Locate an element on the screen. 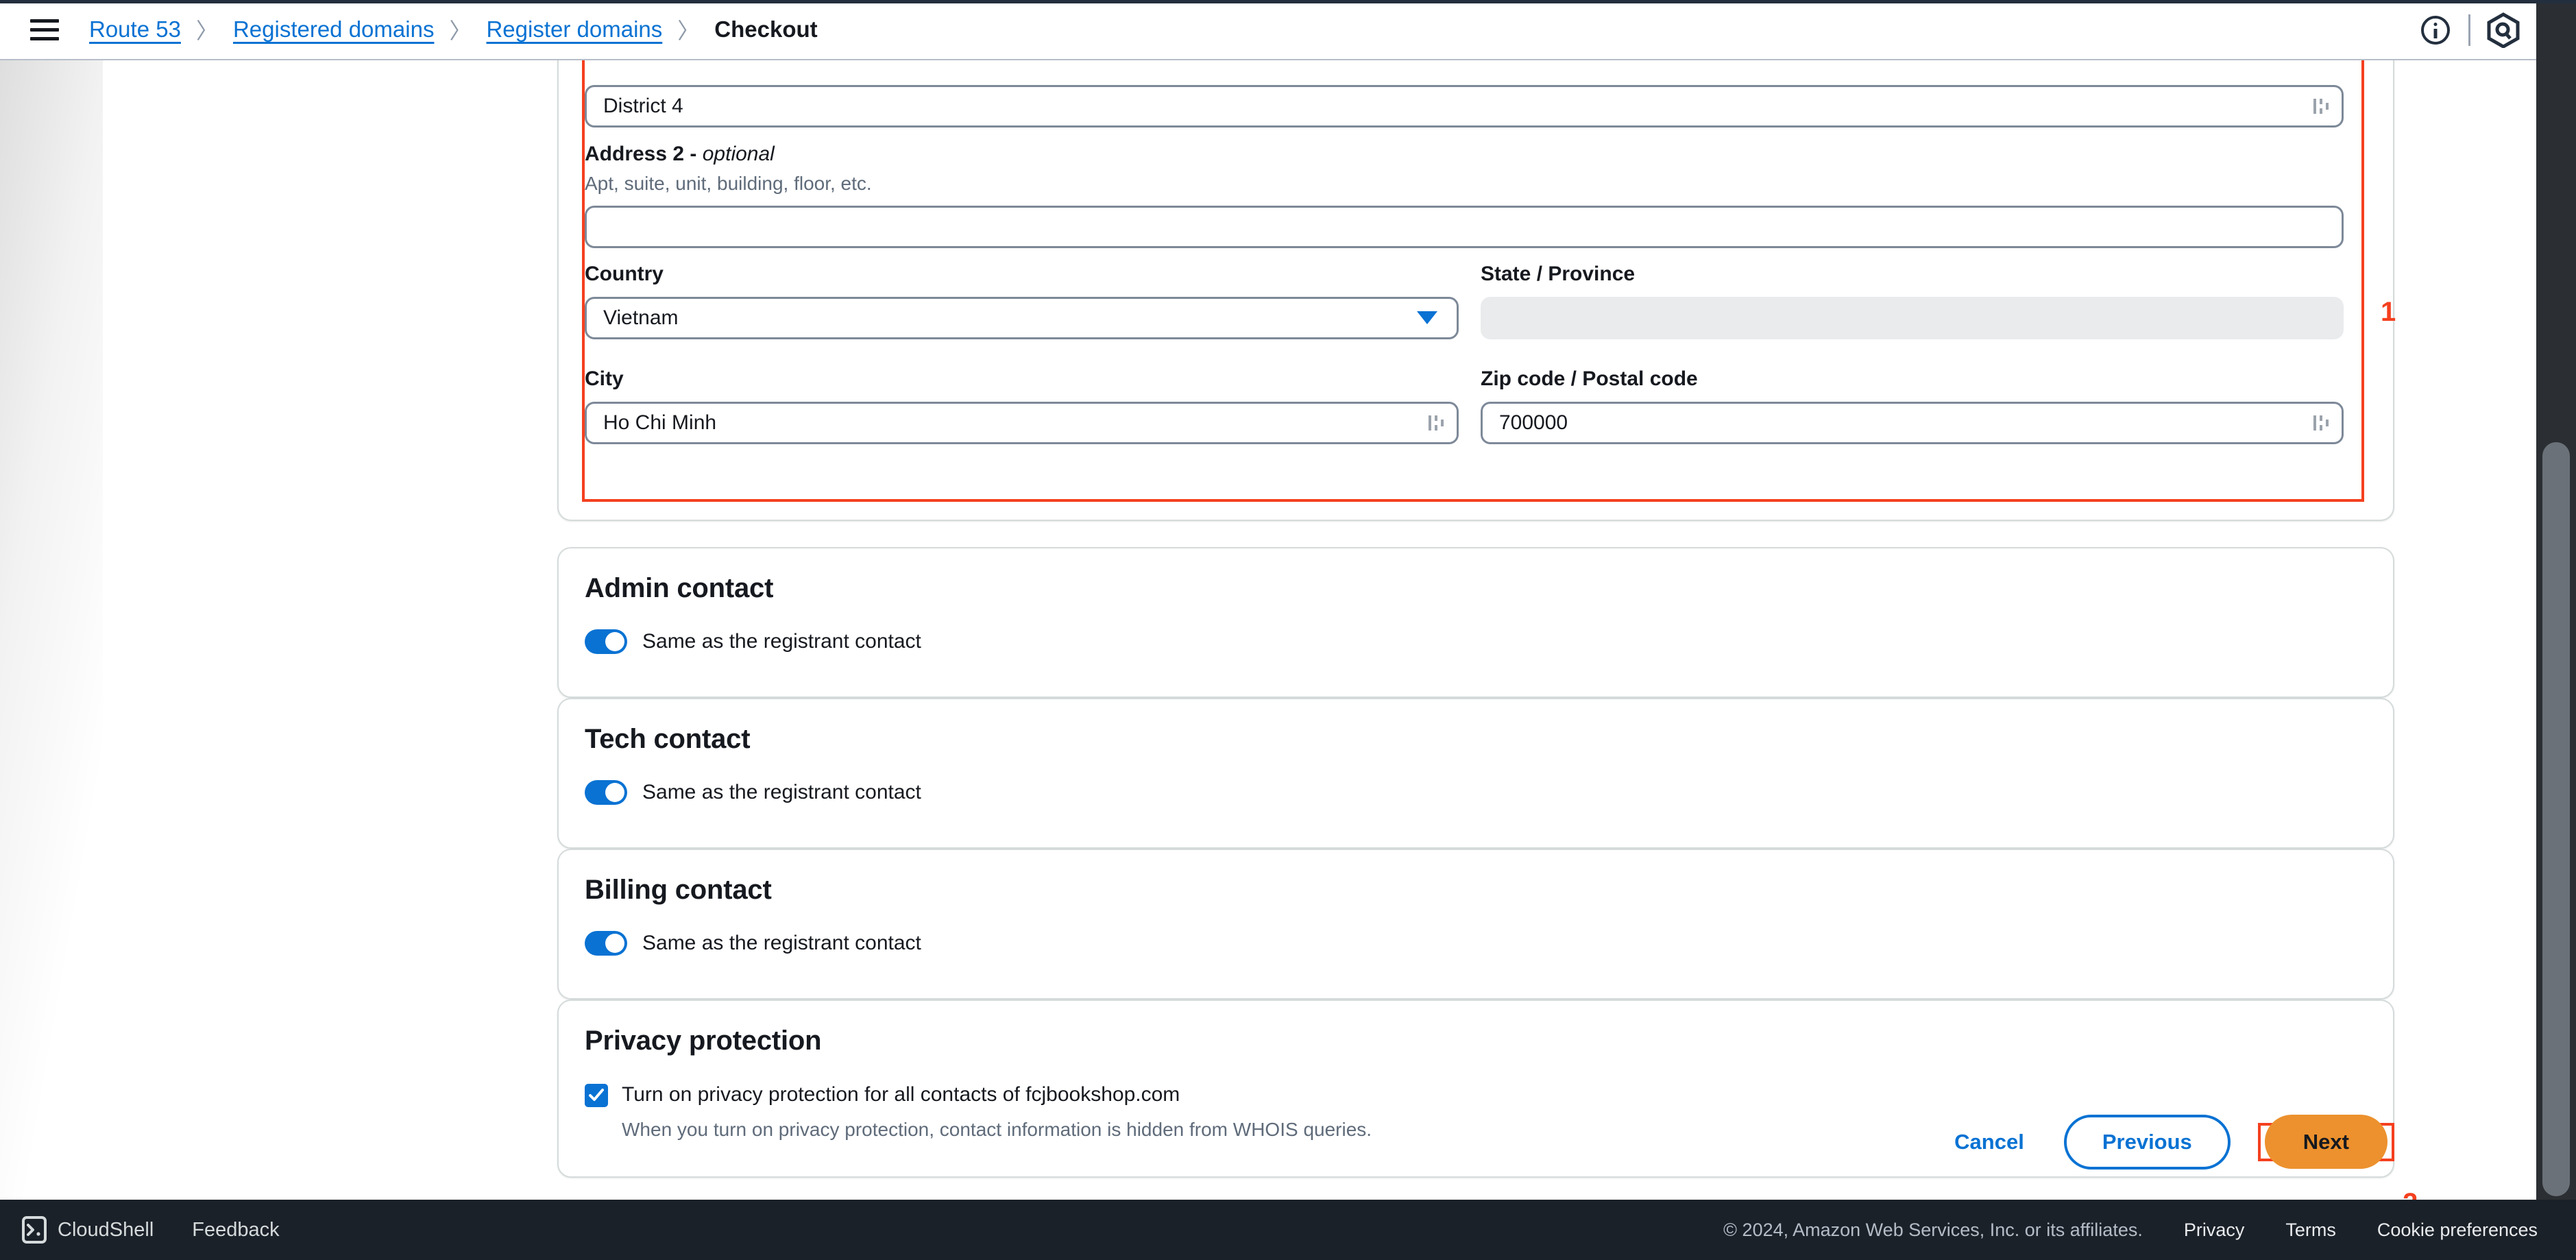 The width and height of the screenshot is (2576, 1260). feedback-button: Feedback is located at coordinates (235, 1230).